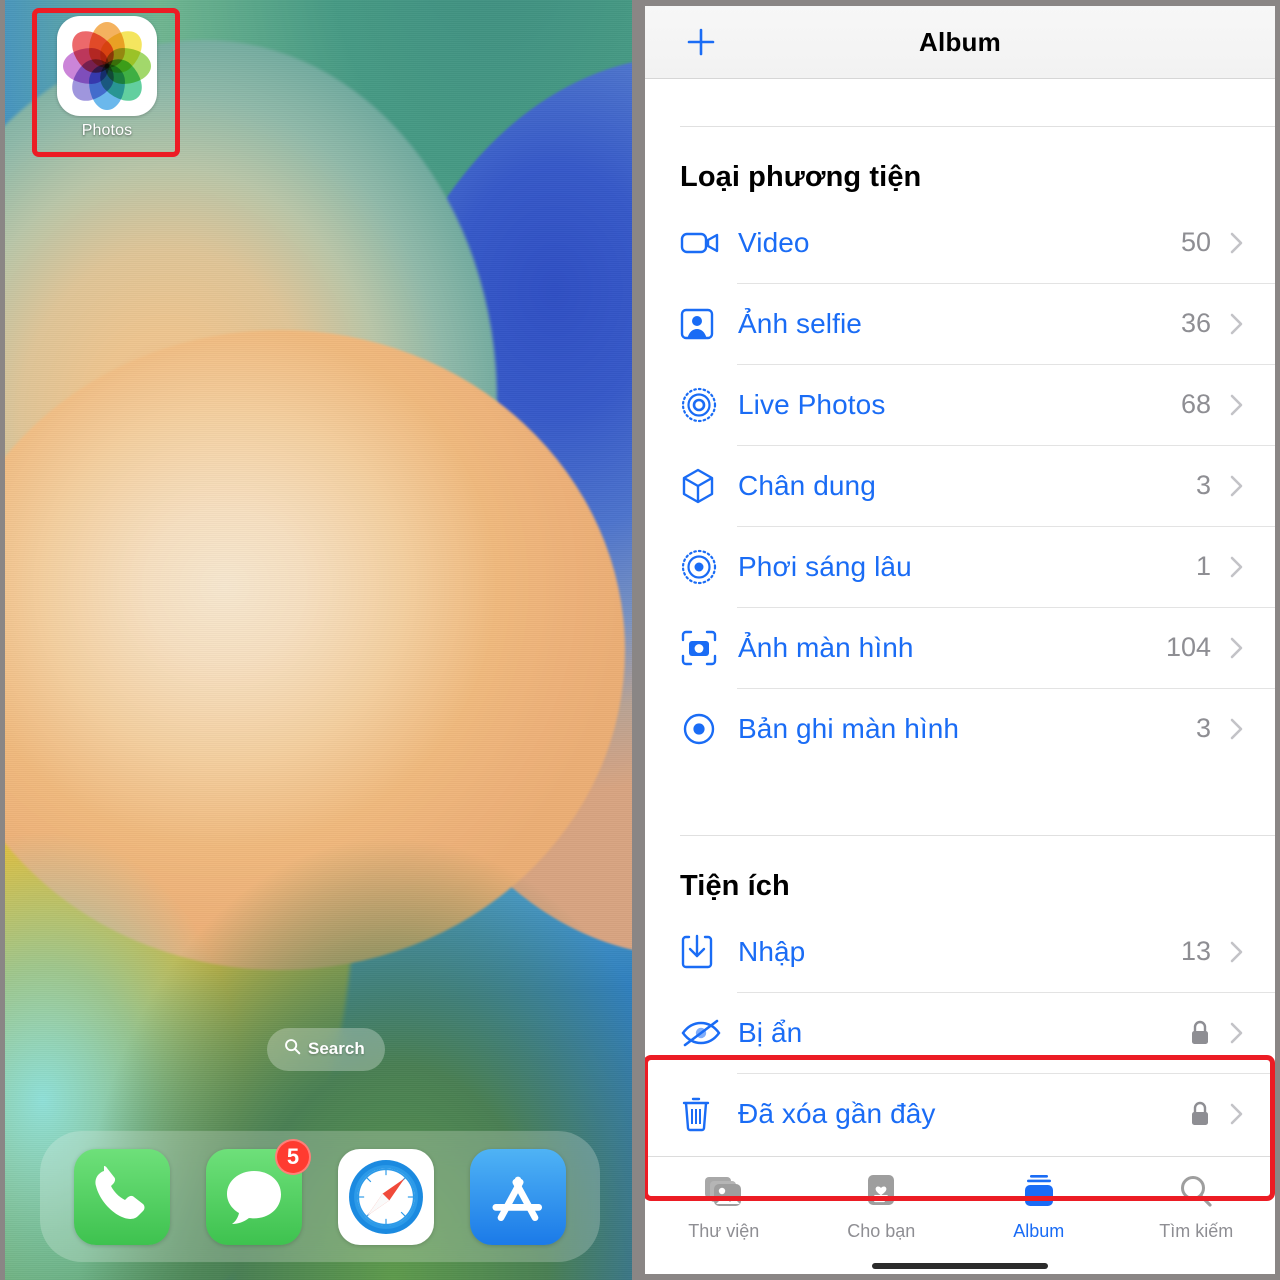 This screenshot has width=1280, height=1280. What do you see at coordinates (1195, 242) in the screenshot?
I see `album-row-count: 50` at bounding box center [1195, 242].